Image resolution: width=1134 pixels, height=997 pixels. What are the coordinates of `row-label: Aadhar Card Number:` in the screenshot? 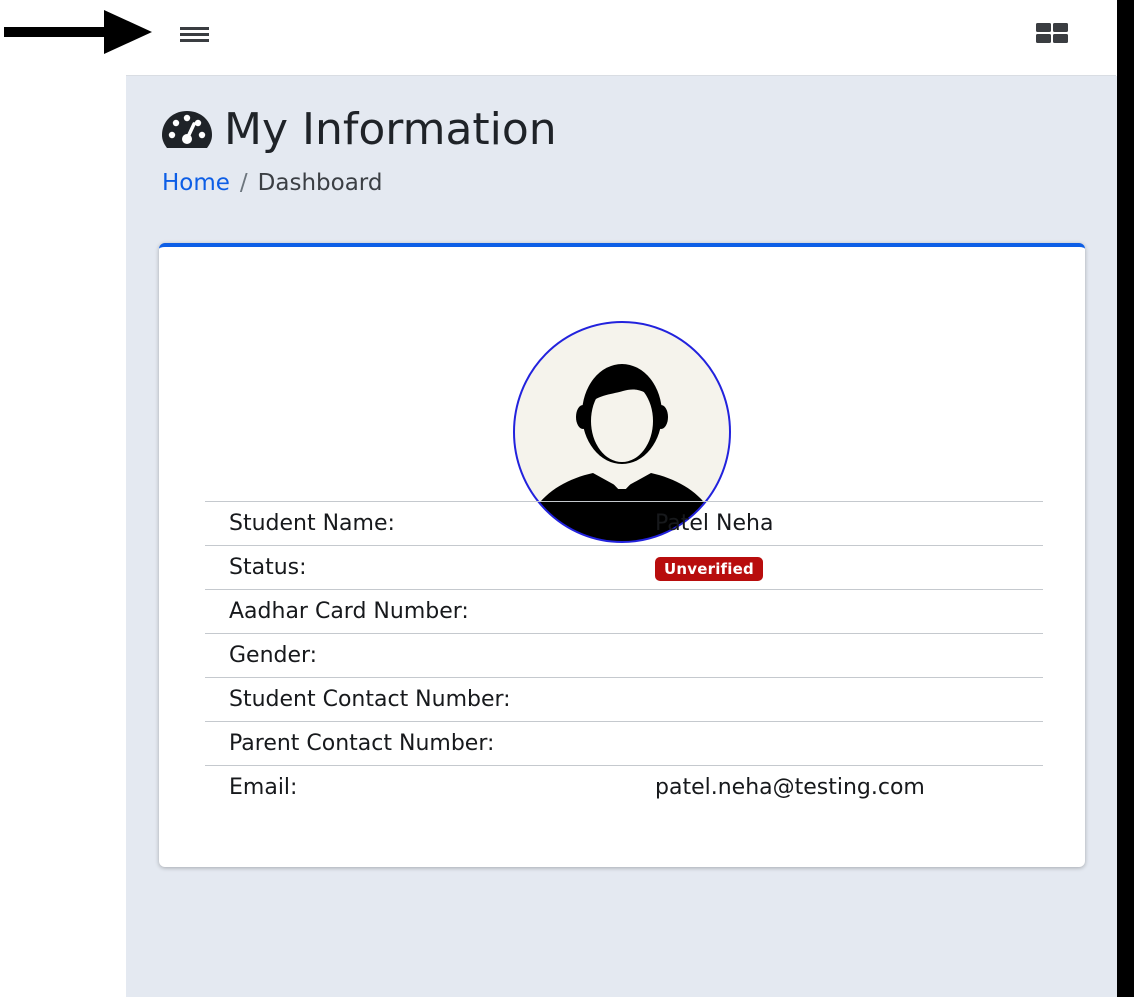 It's located at (349, 611).